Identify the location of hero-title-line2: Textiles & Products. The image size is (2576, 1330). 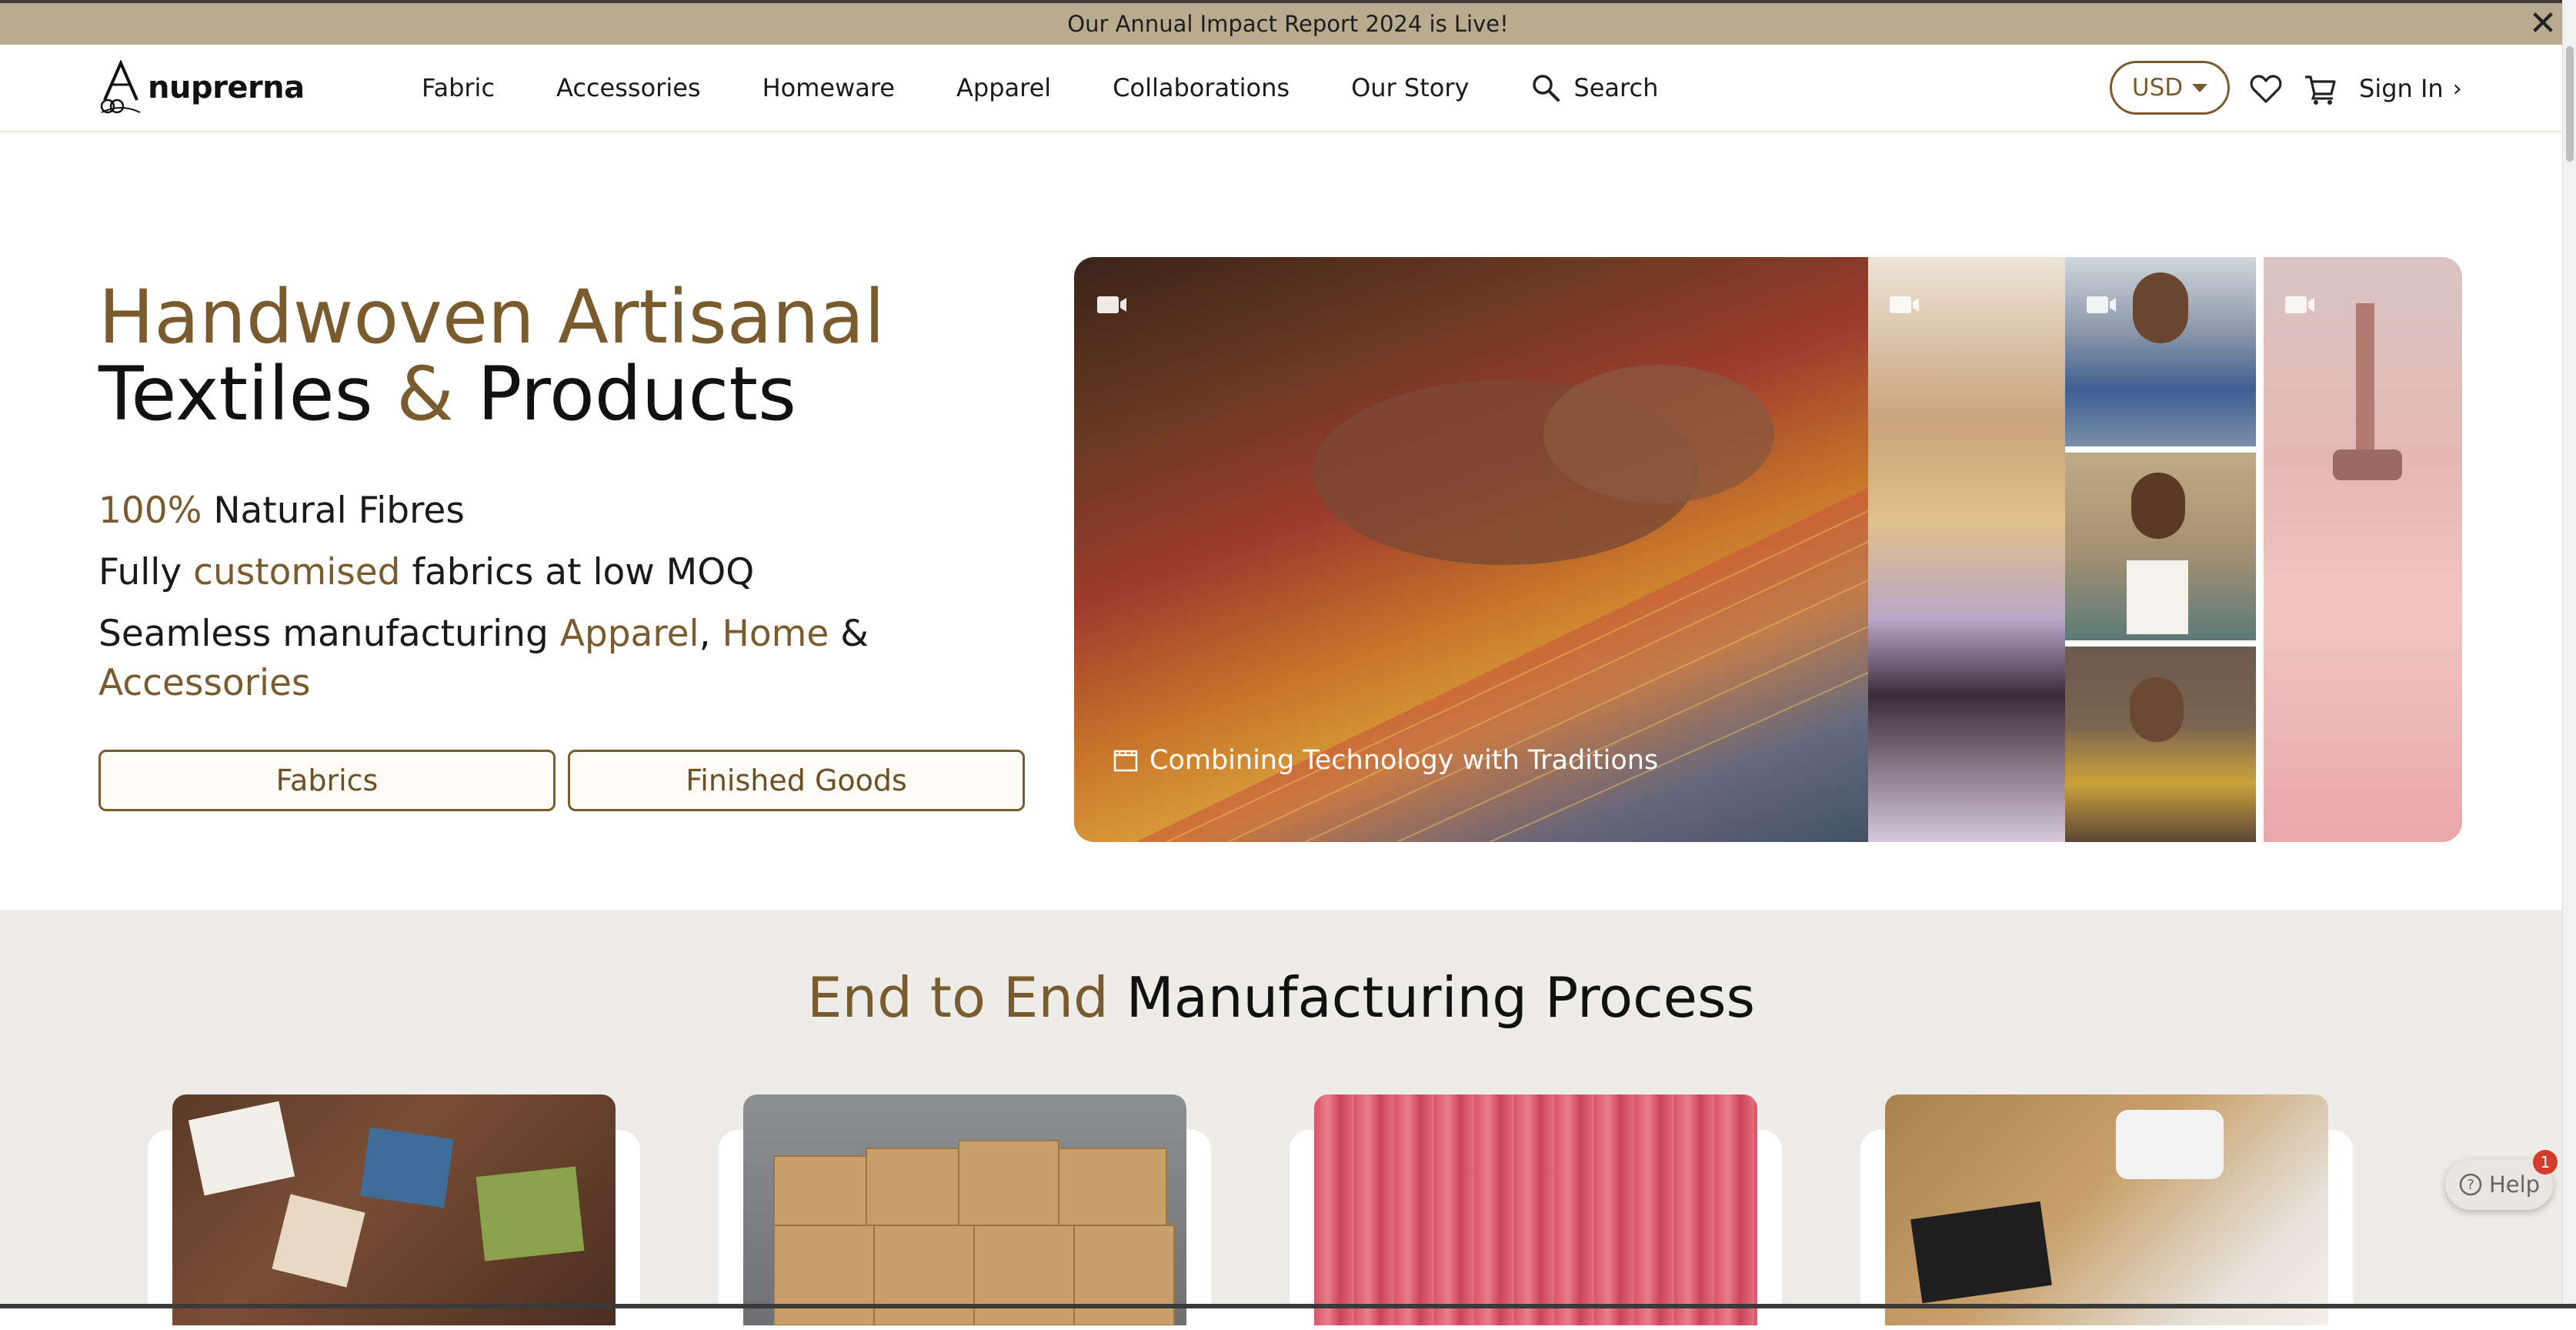
(447, 394).